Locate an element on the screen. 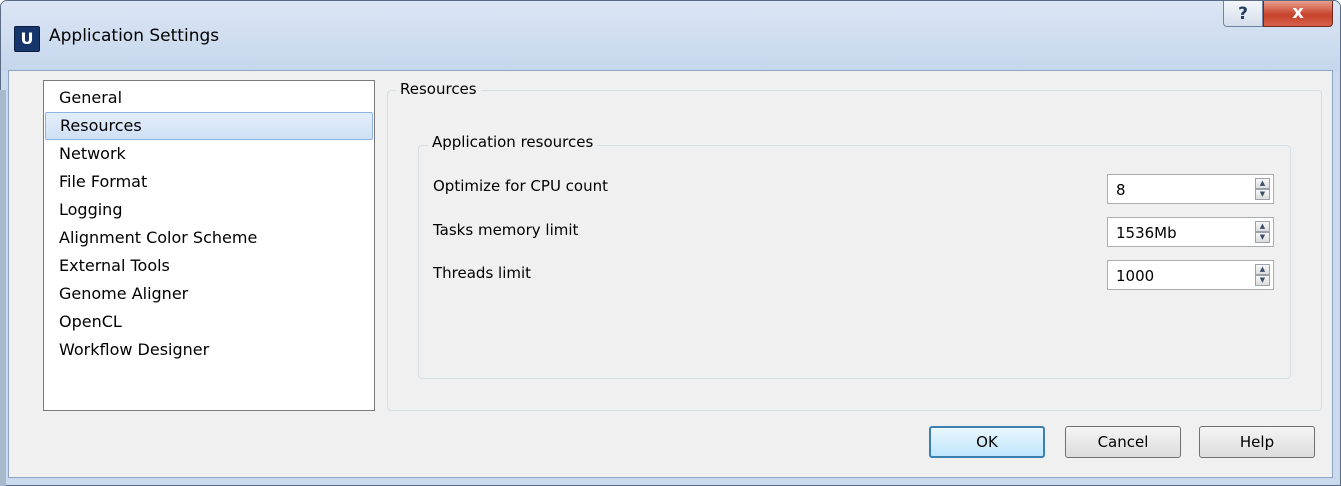 The width and height of the screenshot is (1341, 486). cpu-count-value: 8 is located at coordinates (1121, 190).